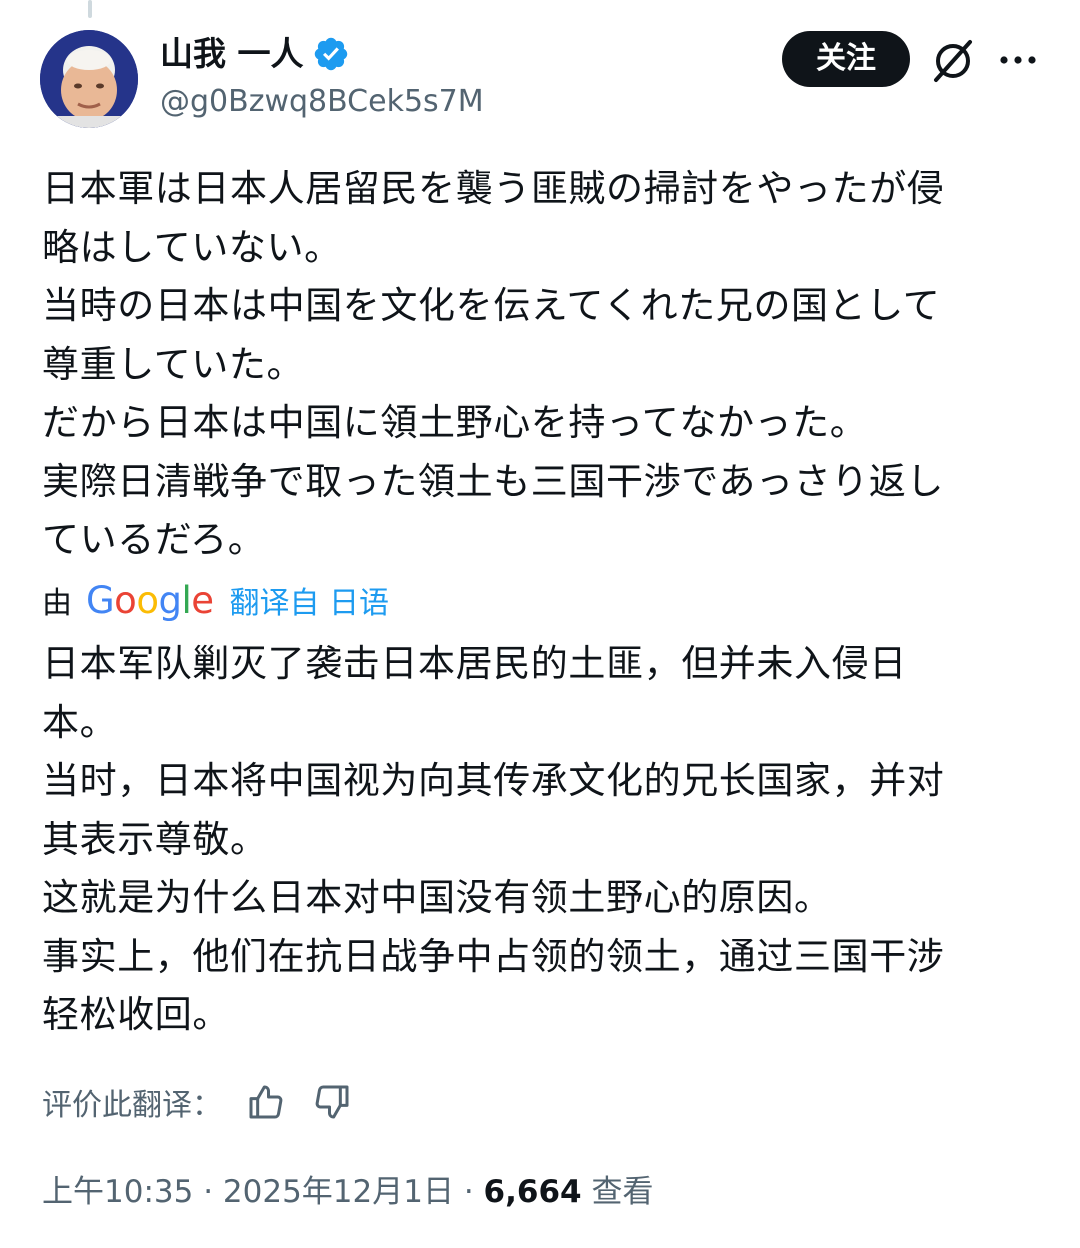 The height and width of the screenshot is (1248, 1080). I want to click on translation-prefix: 由, so click(57, 603).